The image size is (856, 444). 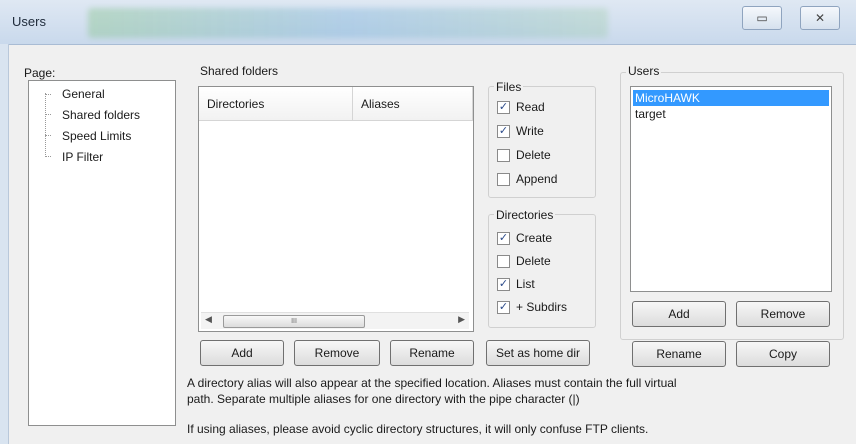 What do you see at coordinates (4, 244) in the screenshot?
I see `window-left-edge` at bounding box center [4, 244].